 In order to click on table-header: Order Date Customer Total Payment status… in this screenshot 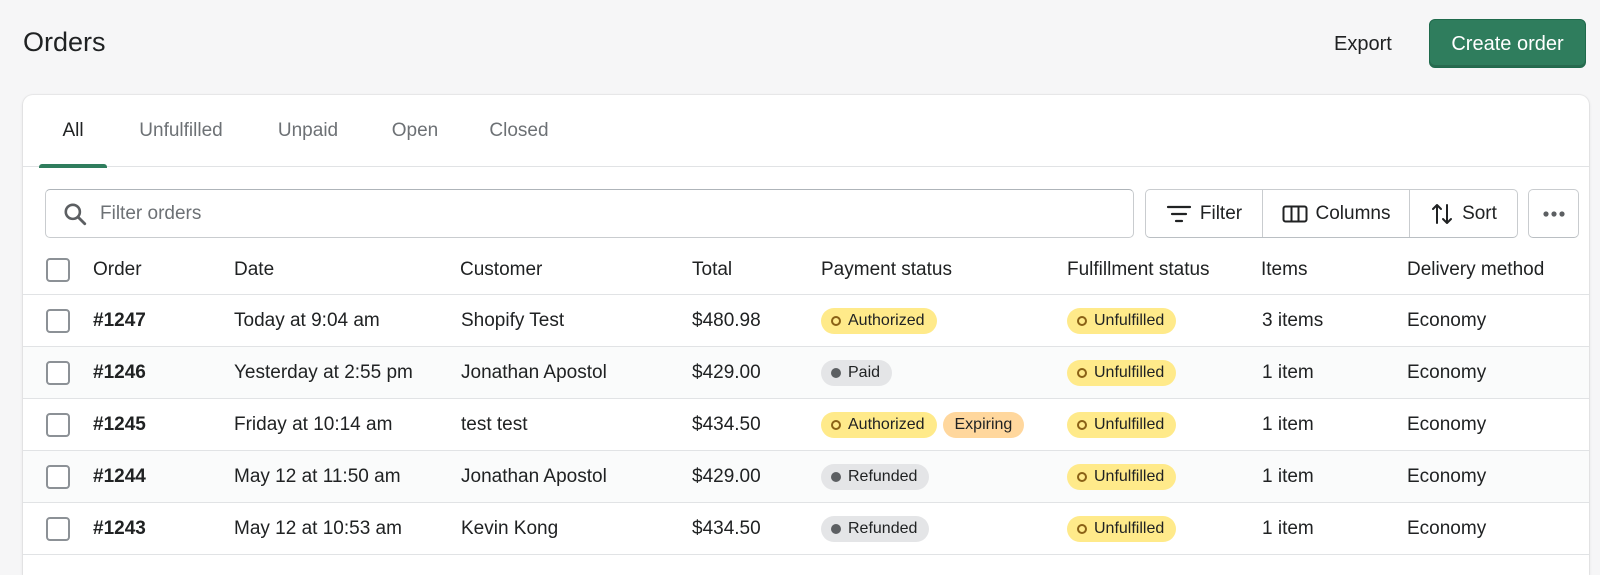, I will do `click(806, 270)`.